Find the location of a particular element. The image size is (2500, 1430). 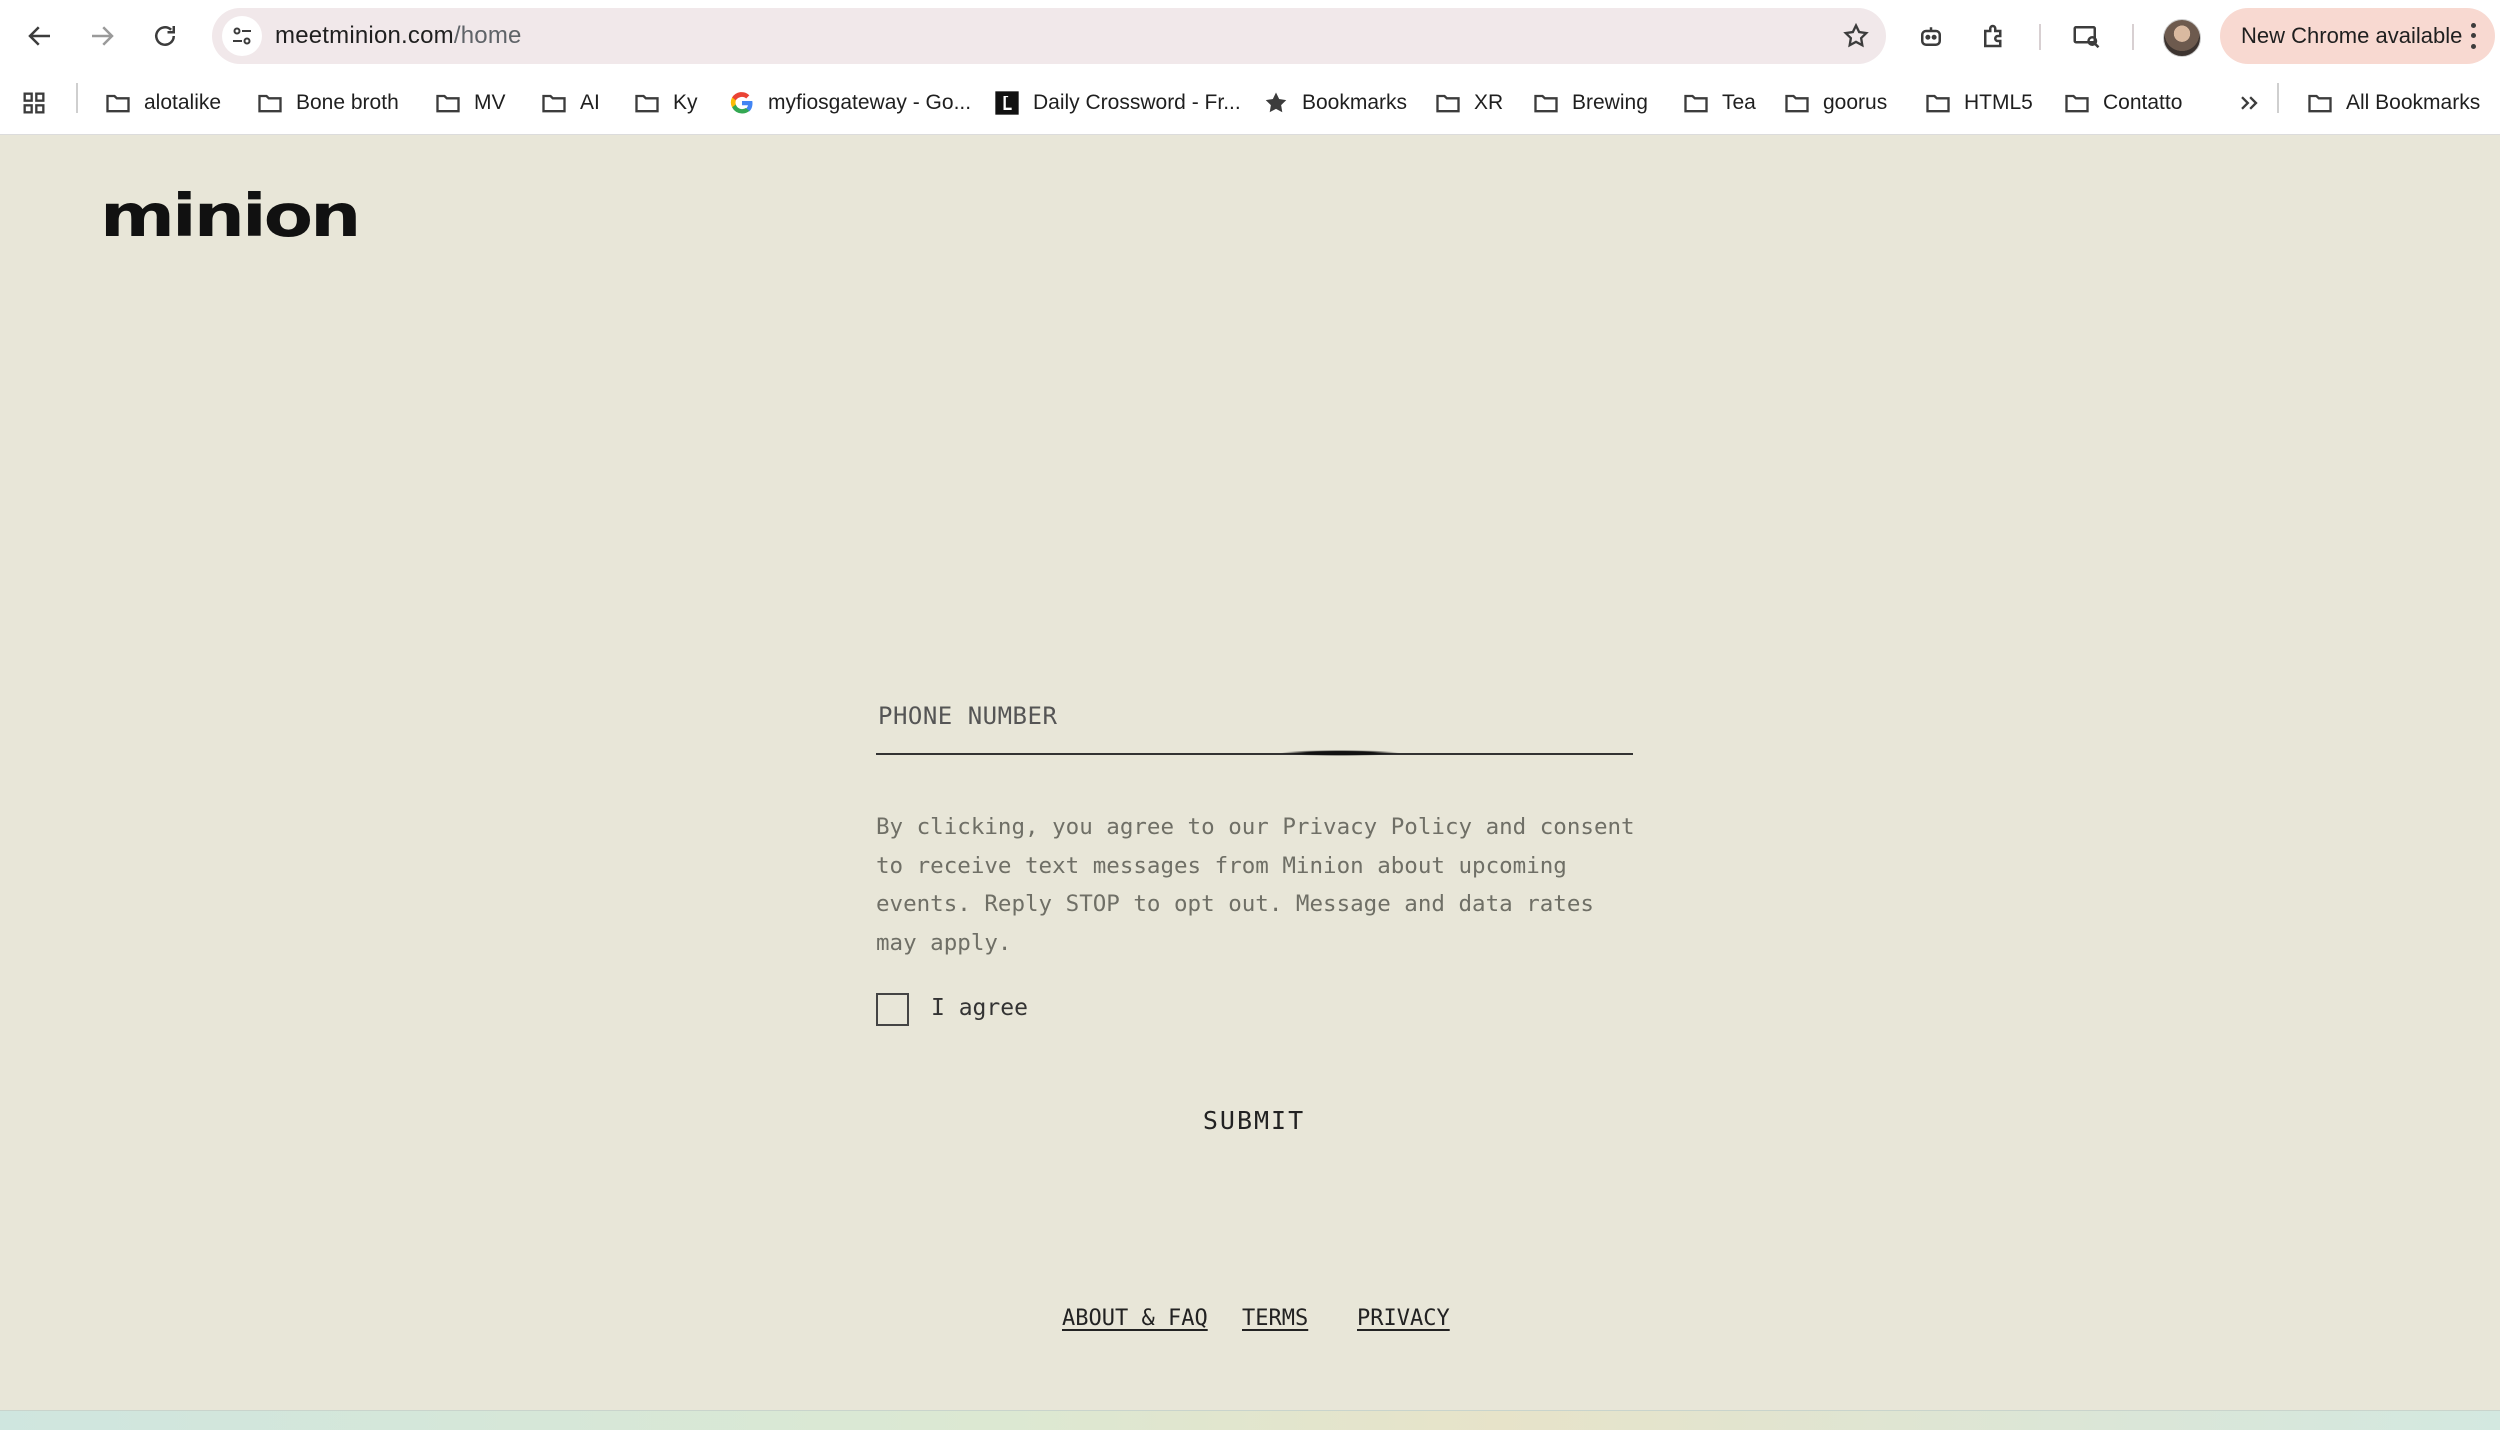

bookmark-item: XR is located at coordinates (1468, 103).